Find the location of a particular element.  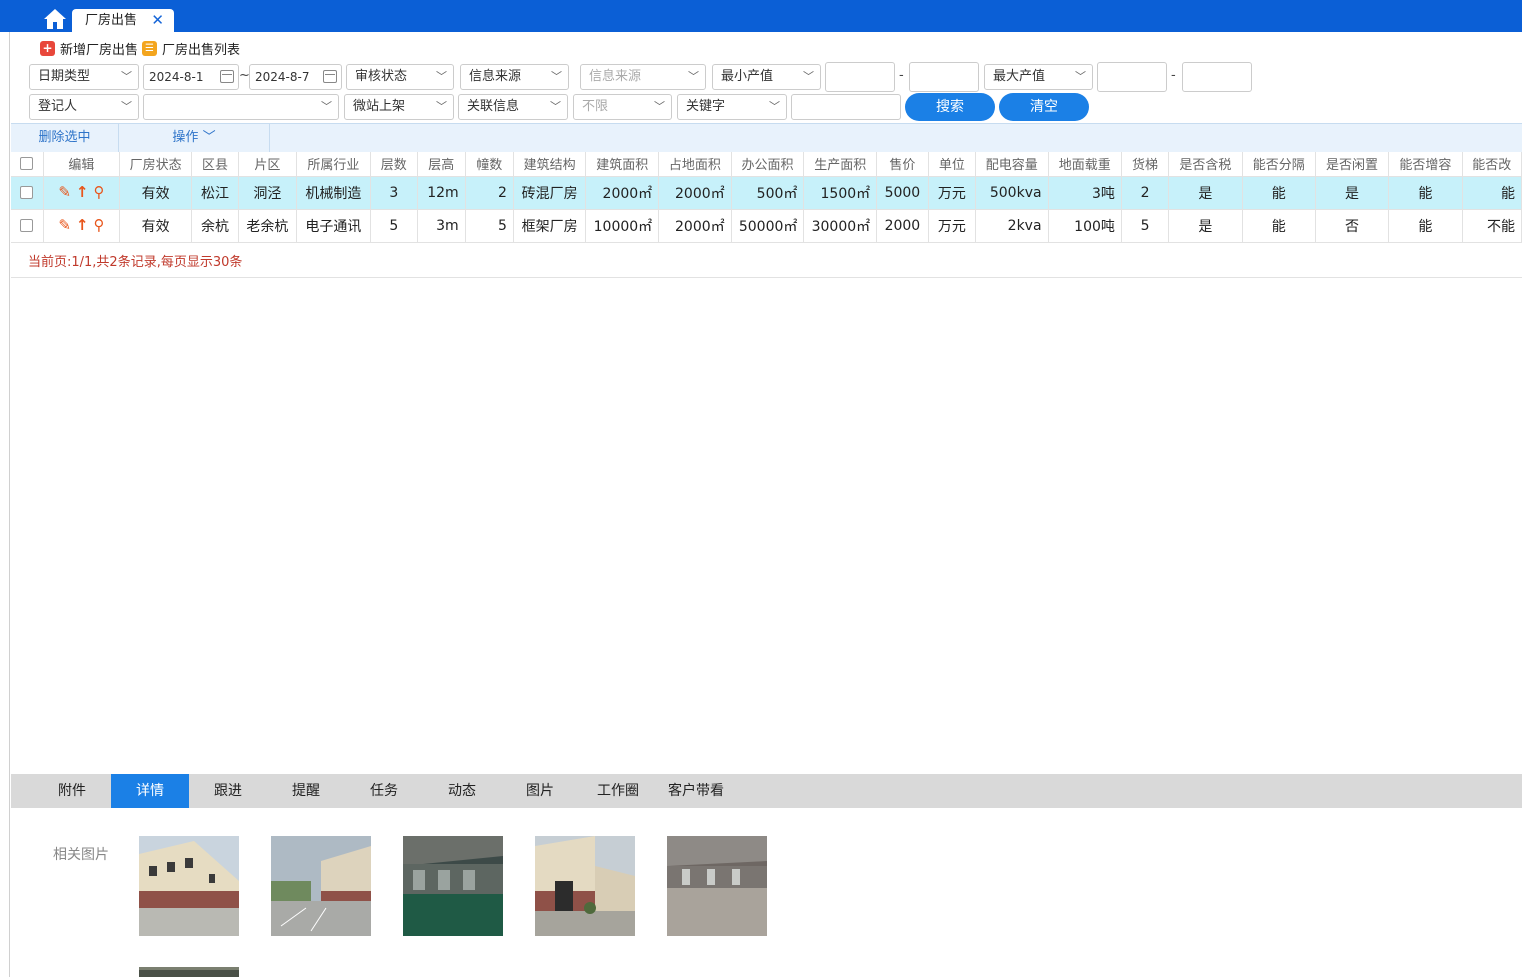

registrar-name-select: ﹀ is located at coordinates (241, 107).